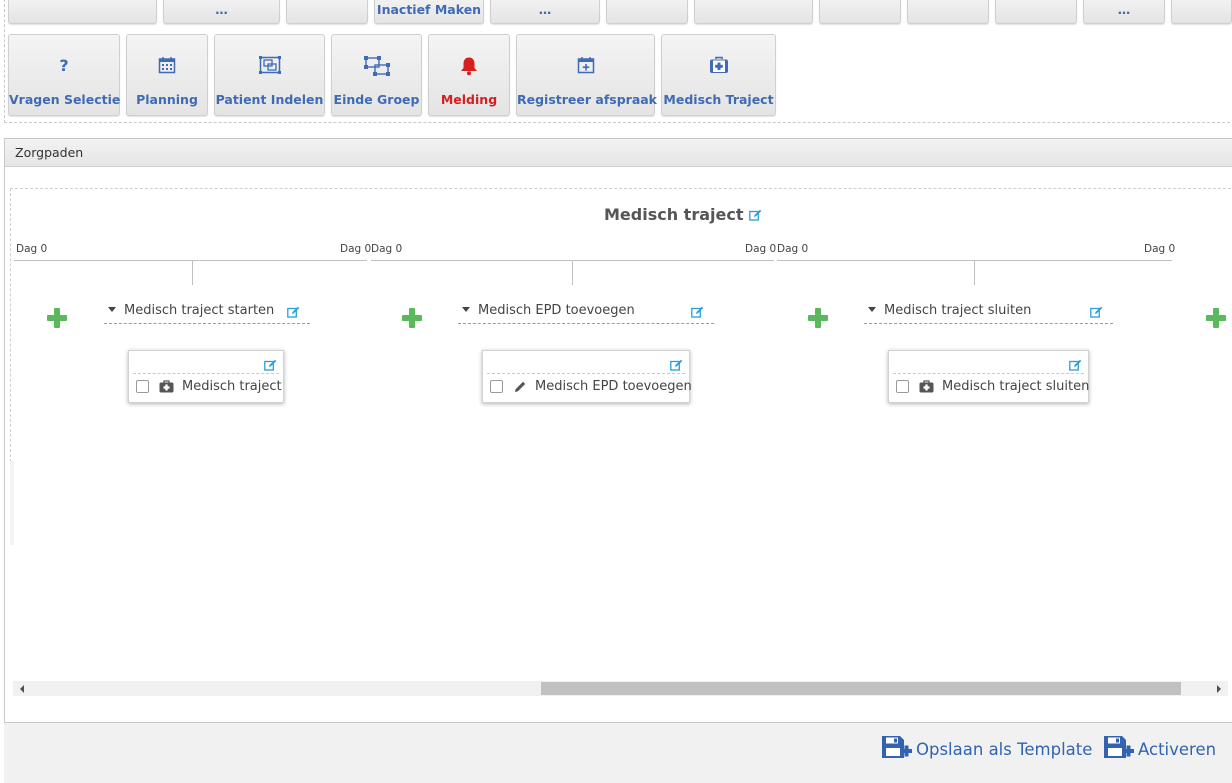  What do you see at coordinates (585, 66) in the screenshot?
I see `calendar-plus-icon` at bounding box center [585, 66].